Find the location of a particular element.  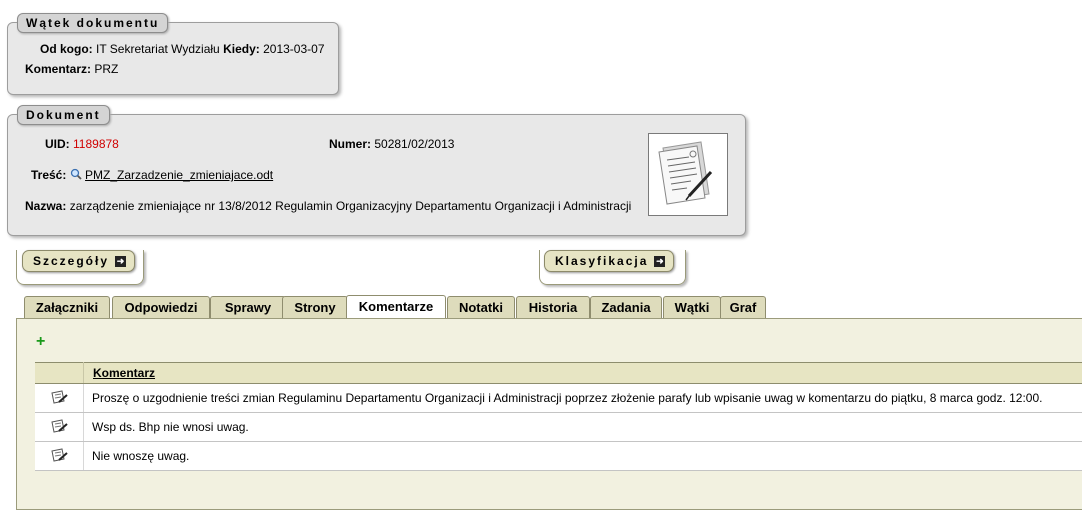

name-label: Nazwa: is located at coordinates (45, 206).